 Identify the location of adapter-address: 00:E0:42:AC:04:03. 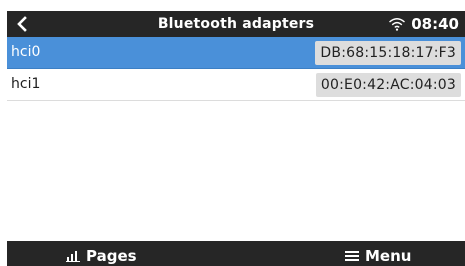
(388, 85).